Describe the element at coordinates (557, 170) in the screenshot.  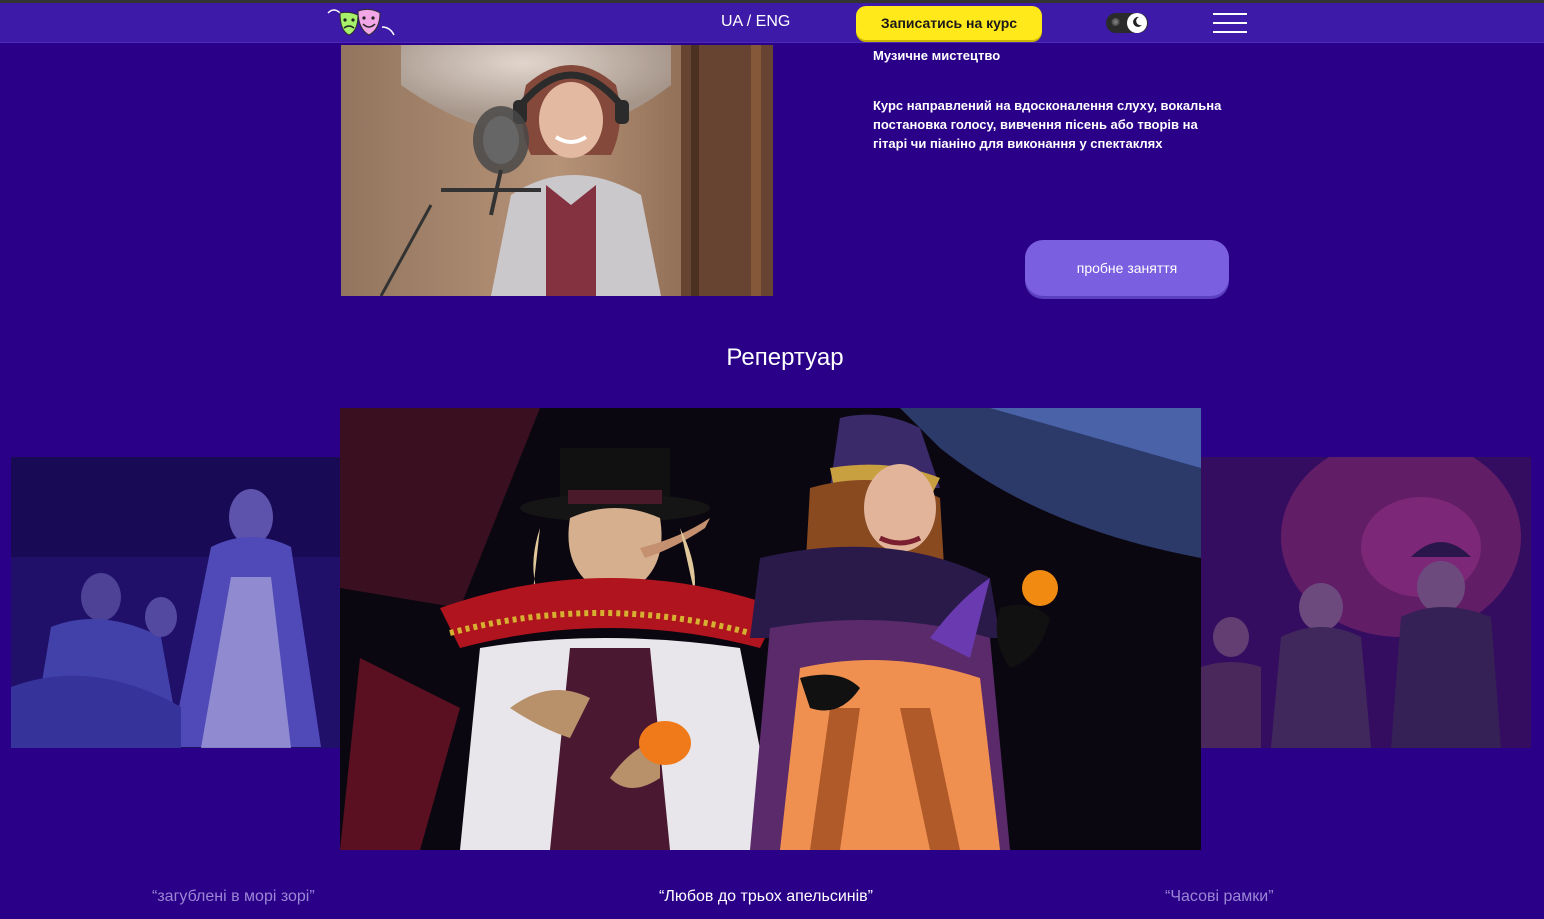
I see `singer-recording-studio-photo` at that location.